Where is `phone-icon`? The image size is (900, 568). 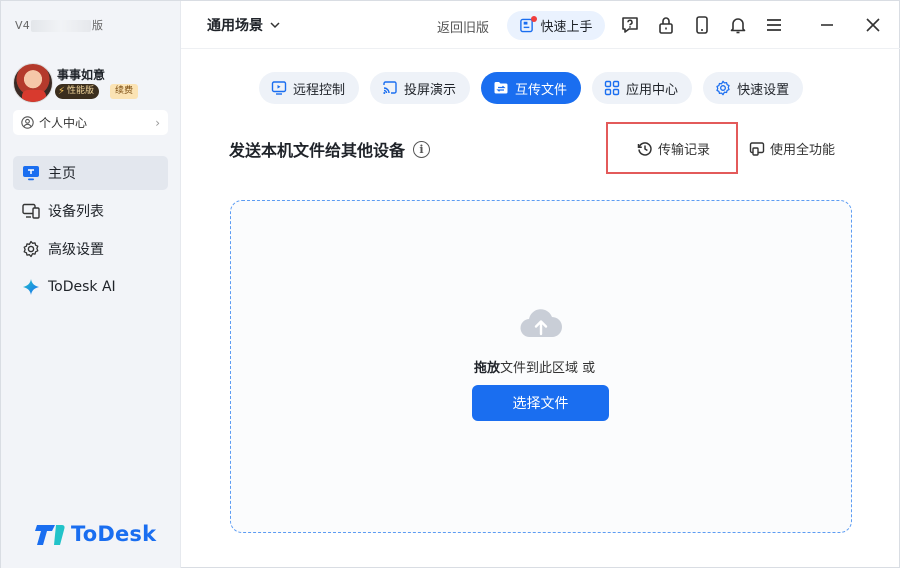
phone-icon is located at coordinates (702, 25).